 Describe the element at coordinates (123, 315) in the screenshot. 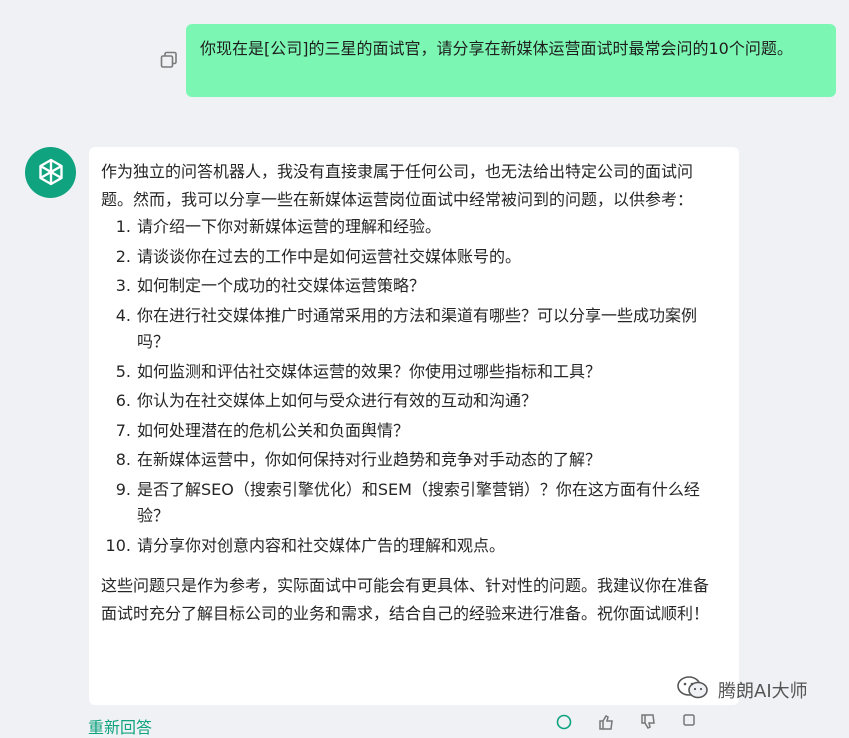

I see `list-item-number: 4.` at that location.